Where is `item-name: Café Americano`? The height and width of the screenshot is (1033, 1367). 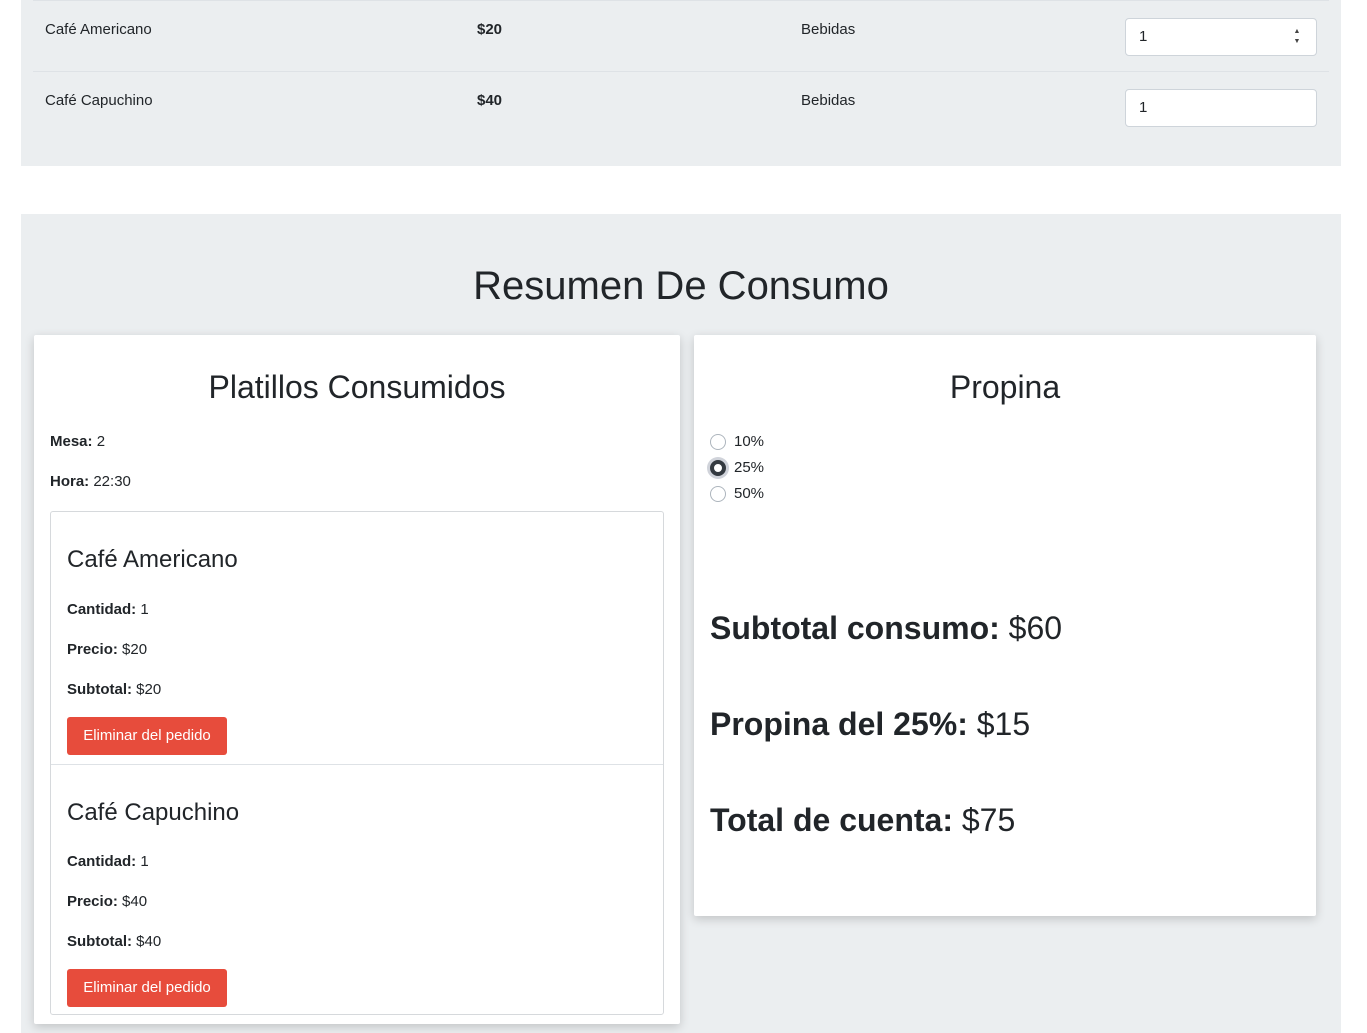
item-name: Café Americano is located at coordinates (98, 29).